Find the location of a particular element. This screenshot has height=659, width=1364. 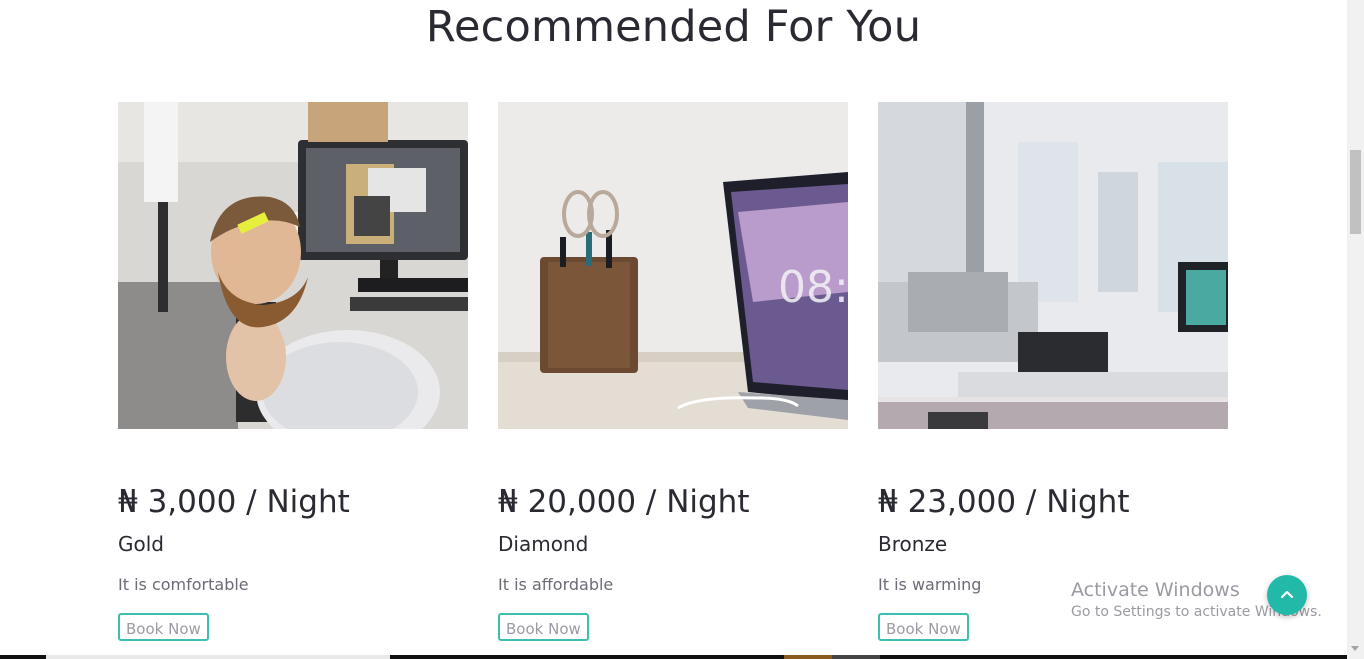

svg-text: 08: is located at coordinates (813, 287).